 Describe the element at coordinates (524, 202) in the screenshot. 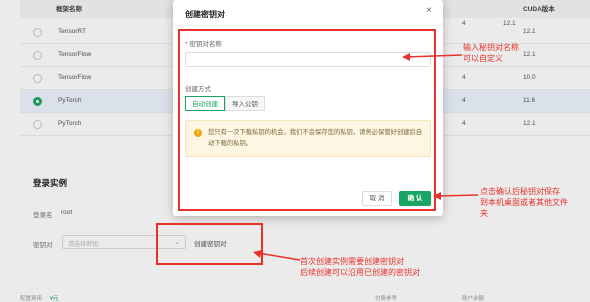

I see `annotation-note-confirm: 点击确认后秘钥对保存 到本机桌面或者其他文件 夹` at that location.